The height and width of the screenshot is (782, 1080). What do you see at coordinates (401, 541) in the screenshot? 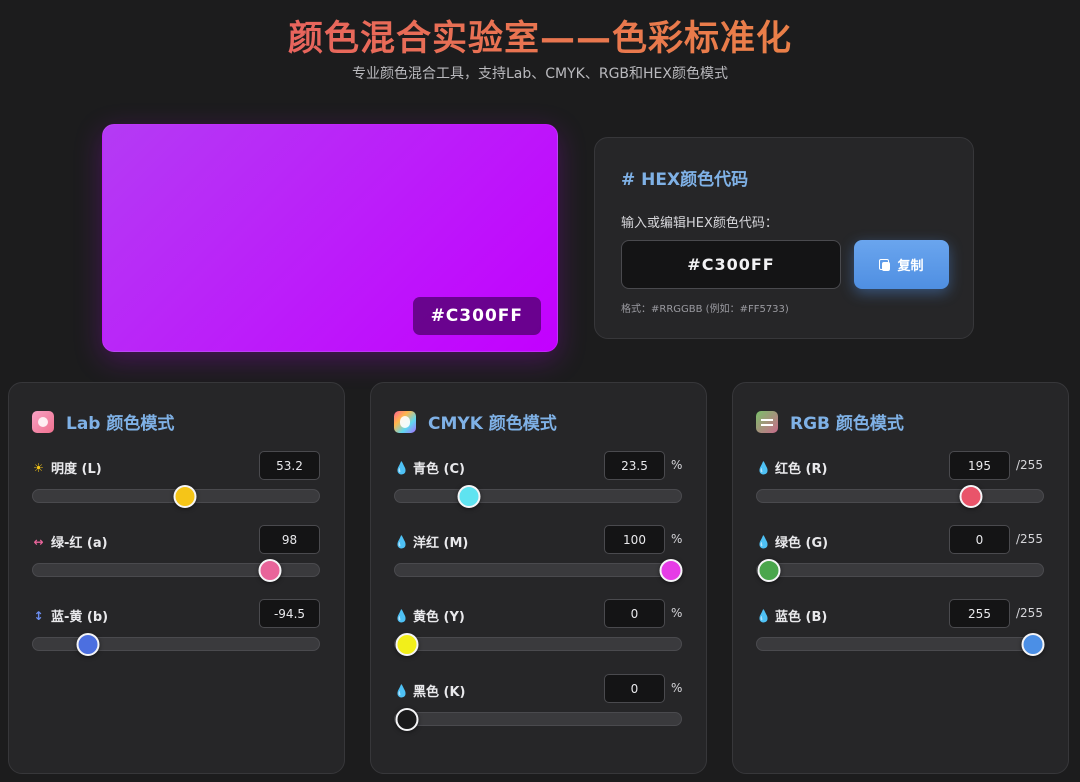
I see `magenta-drop-icon: 💧` at bounding box center [401, 541].